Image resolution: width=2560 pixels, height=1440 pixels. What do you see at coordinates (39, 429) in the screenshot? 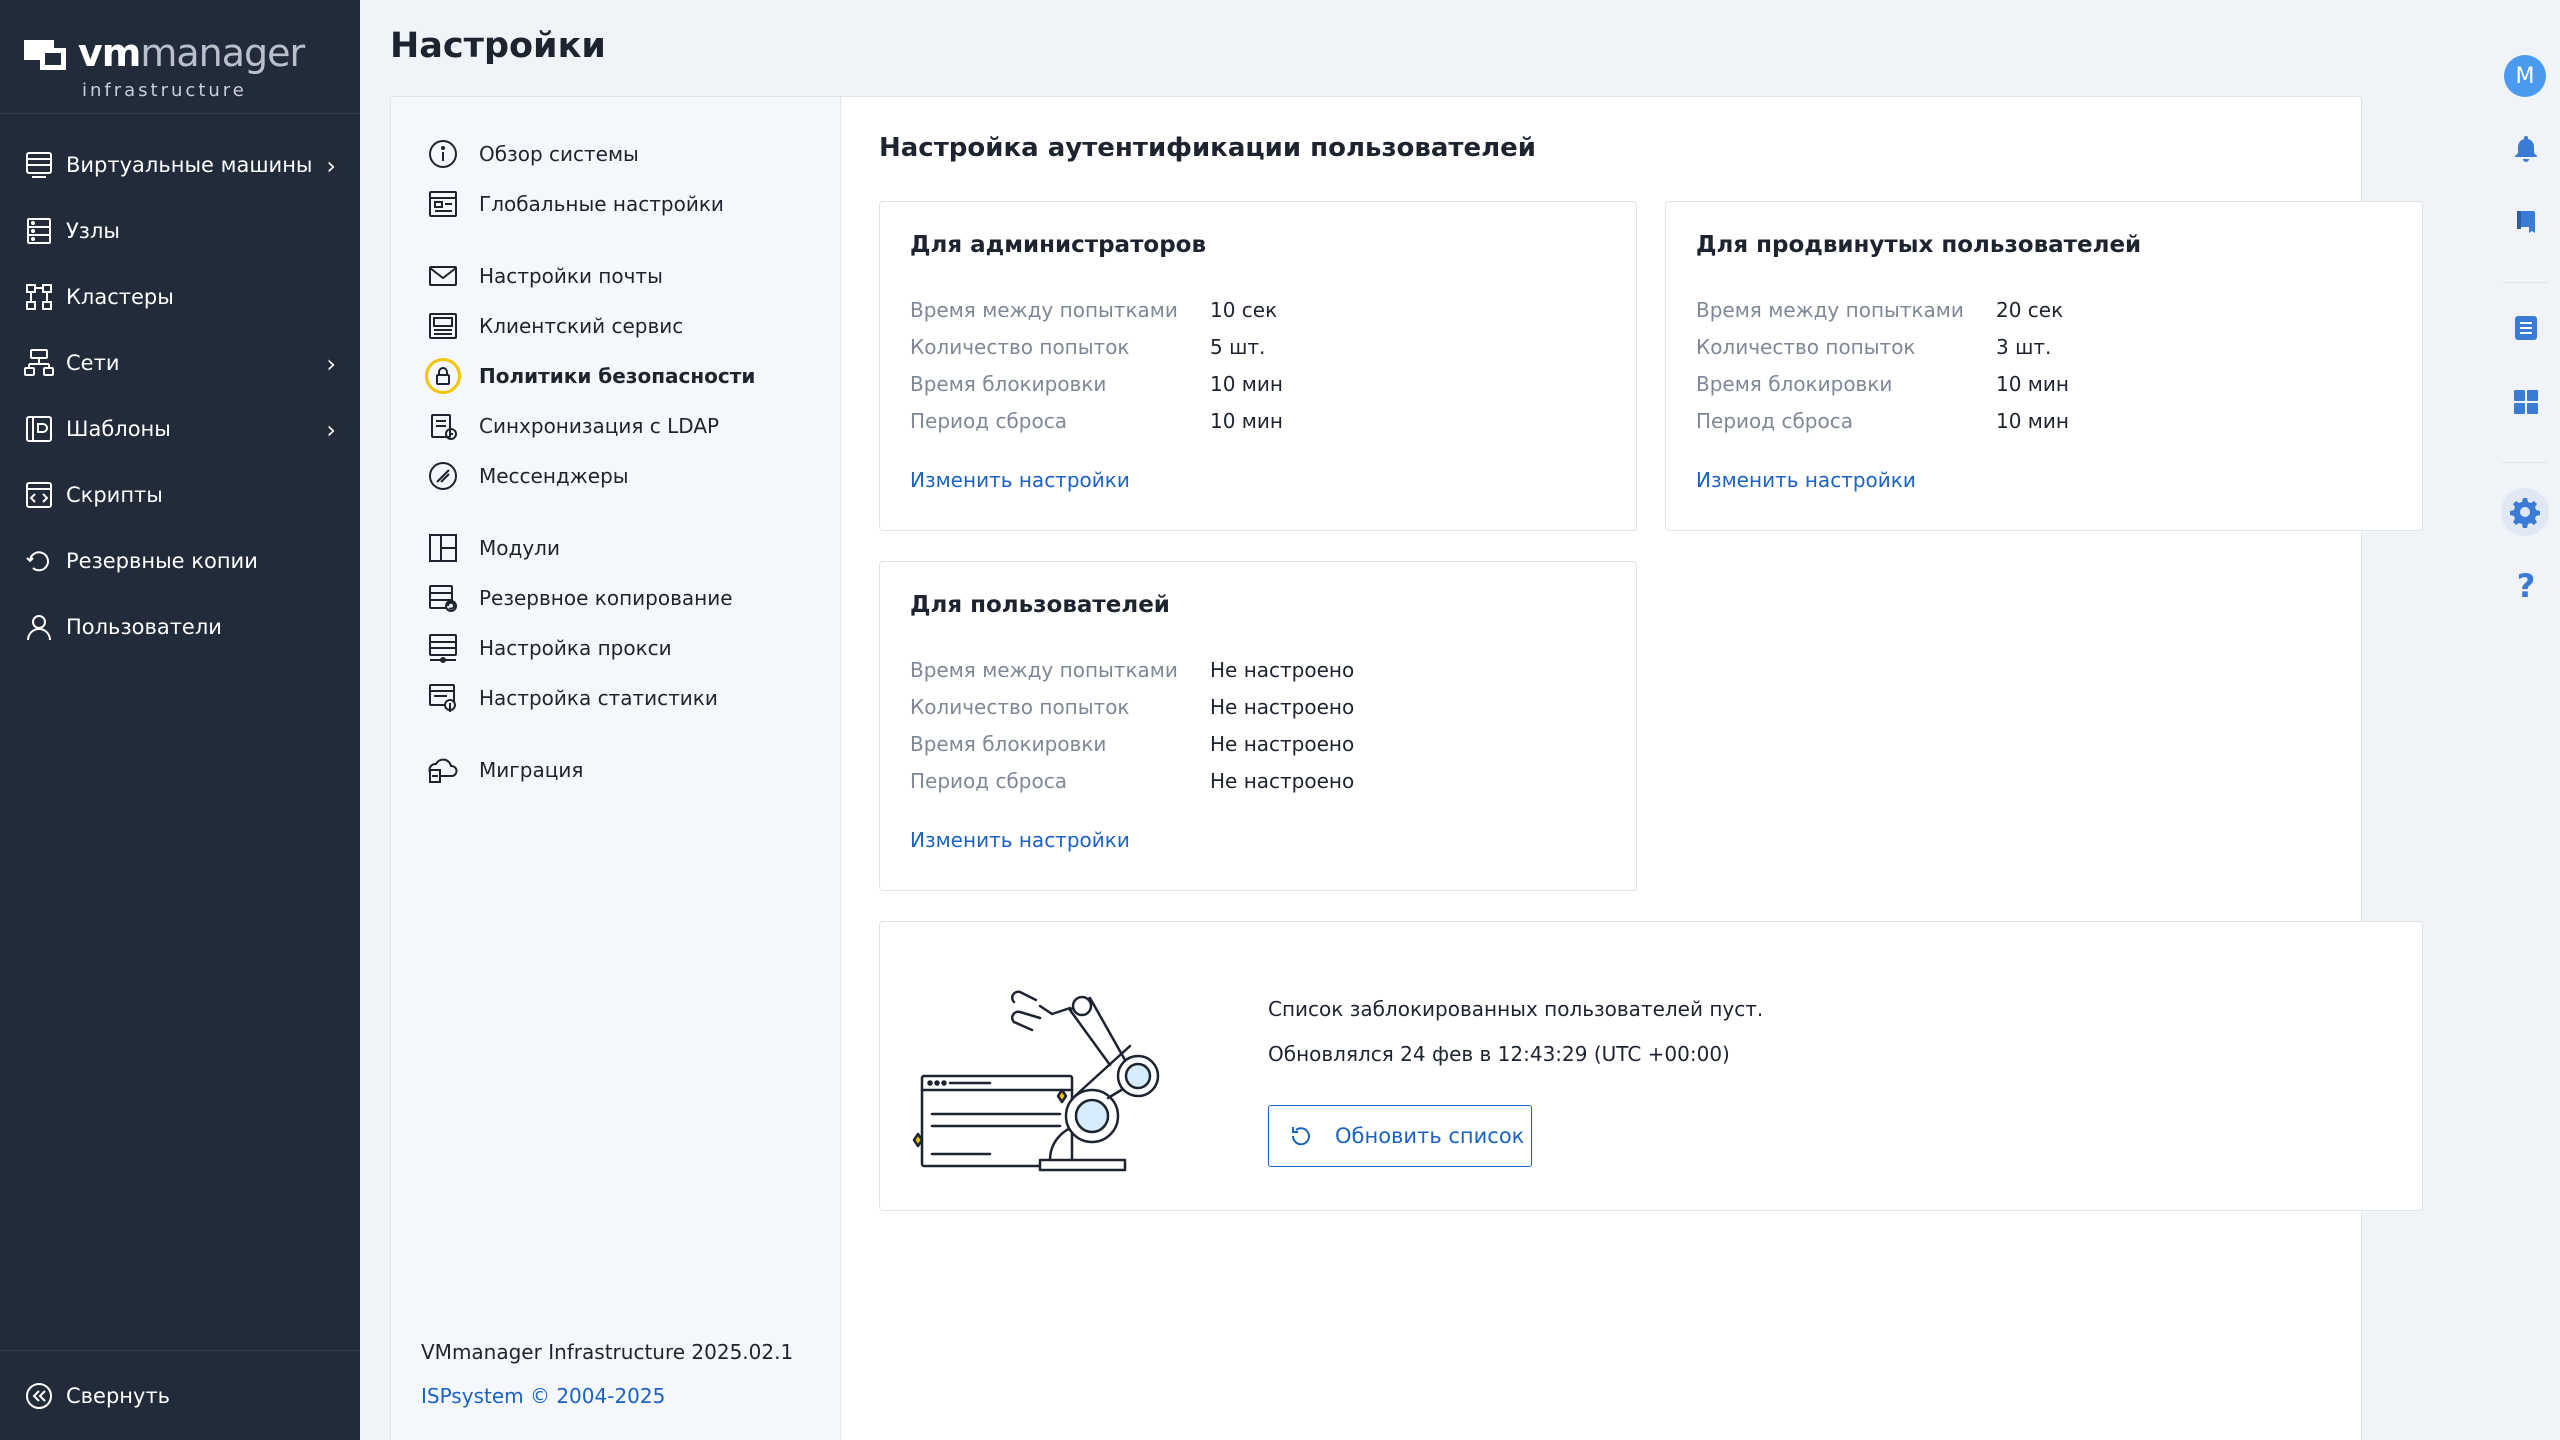
I see `template-icon` at bounding box center [39, 429].